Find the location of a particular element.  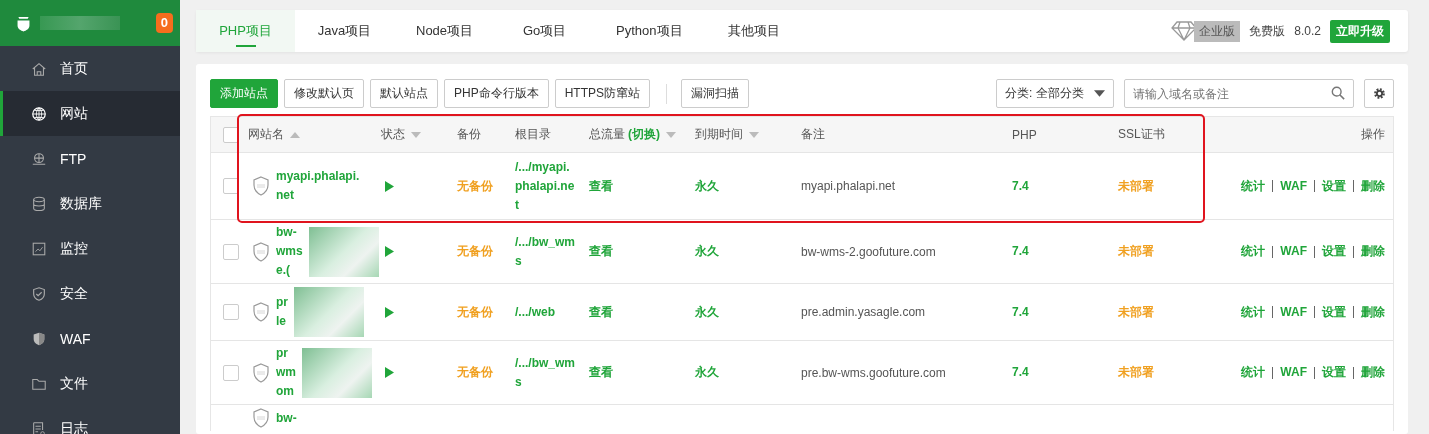

settings-button is located at coordinates (1379, 93).